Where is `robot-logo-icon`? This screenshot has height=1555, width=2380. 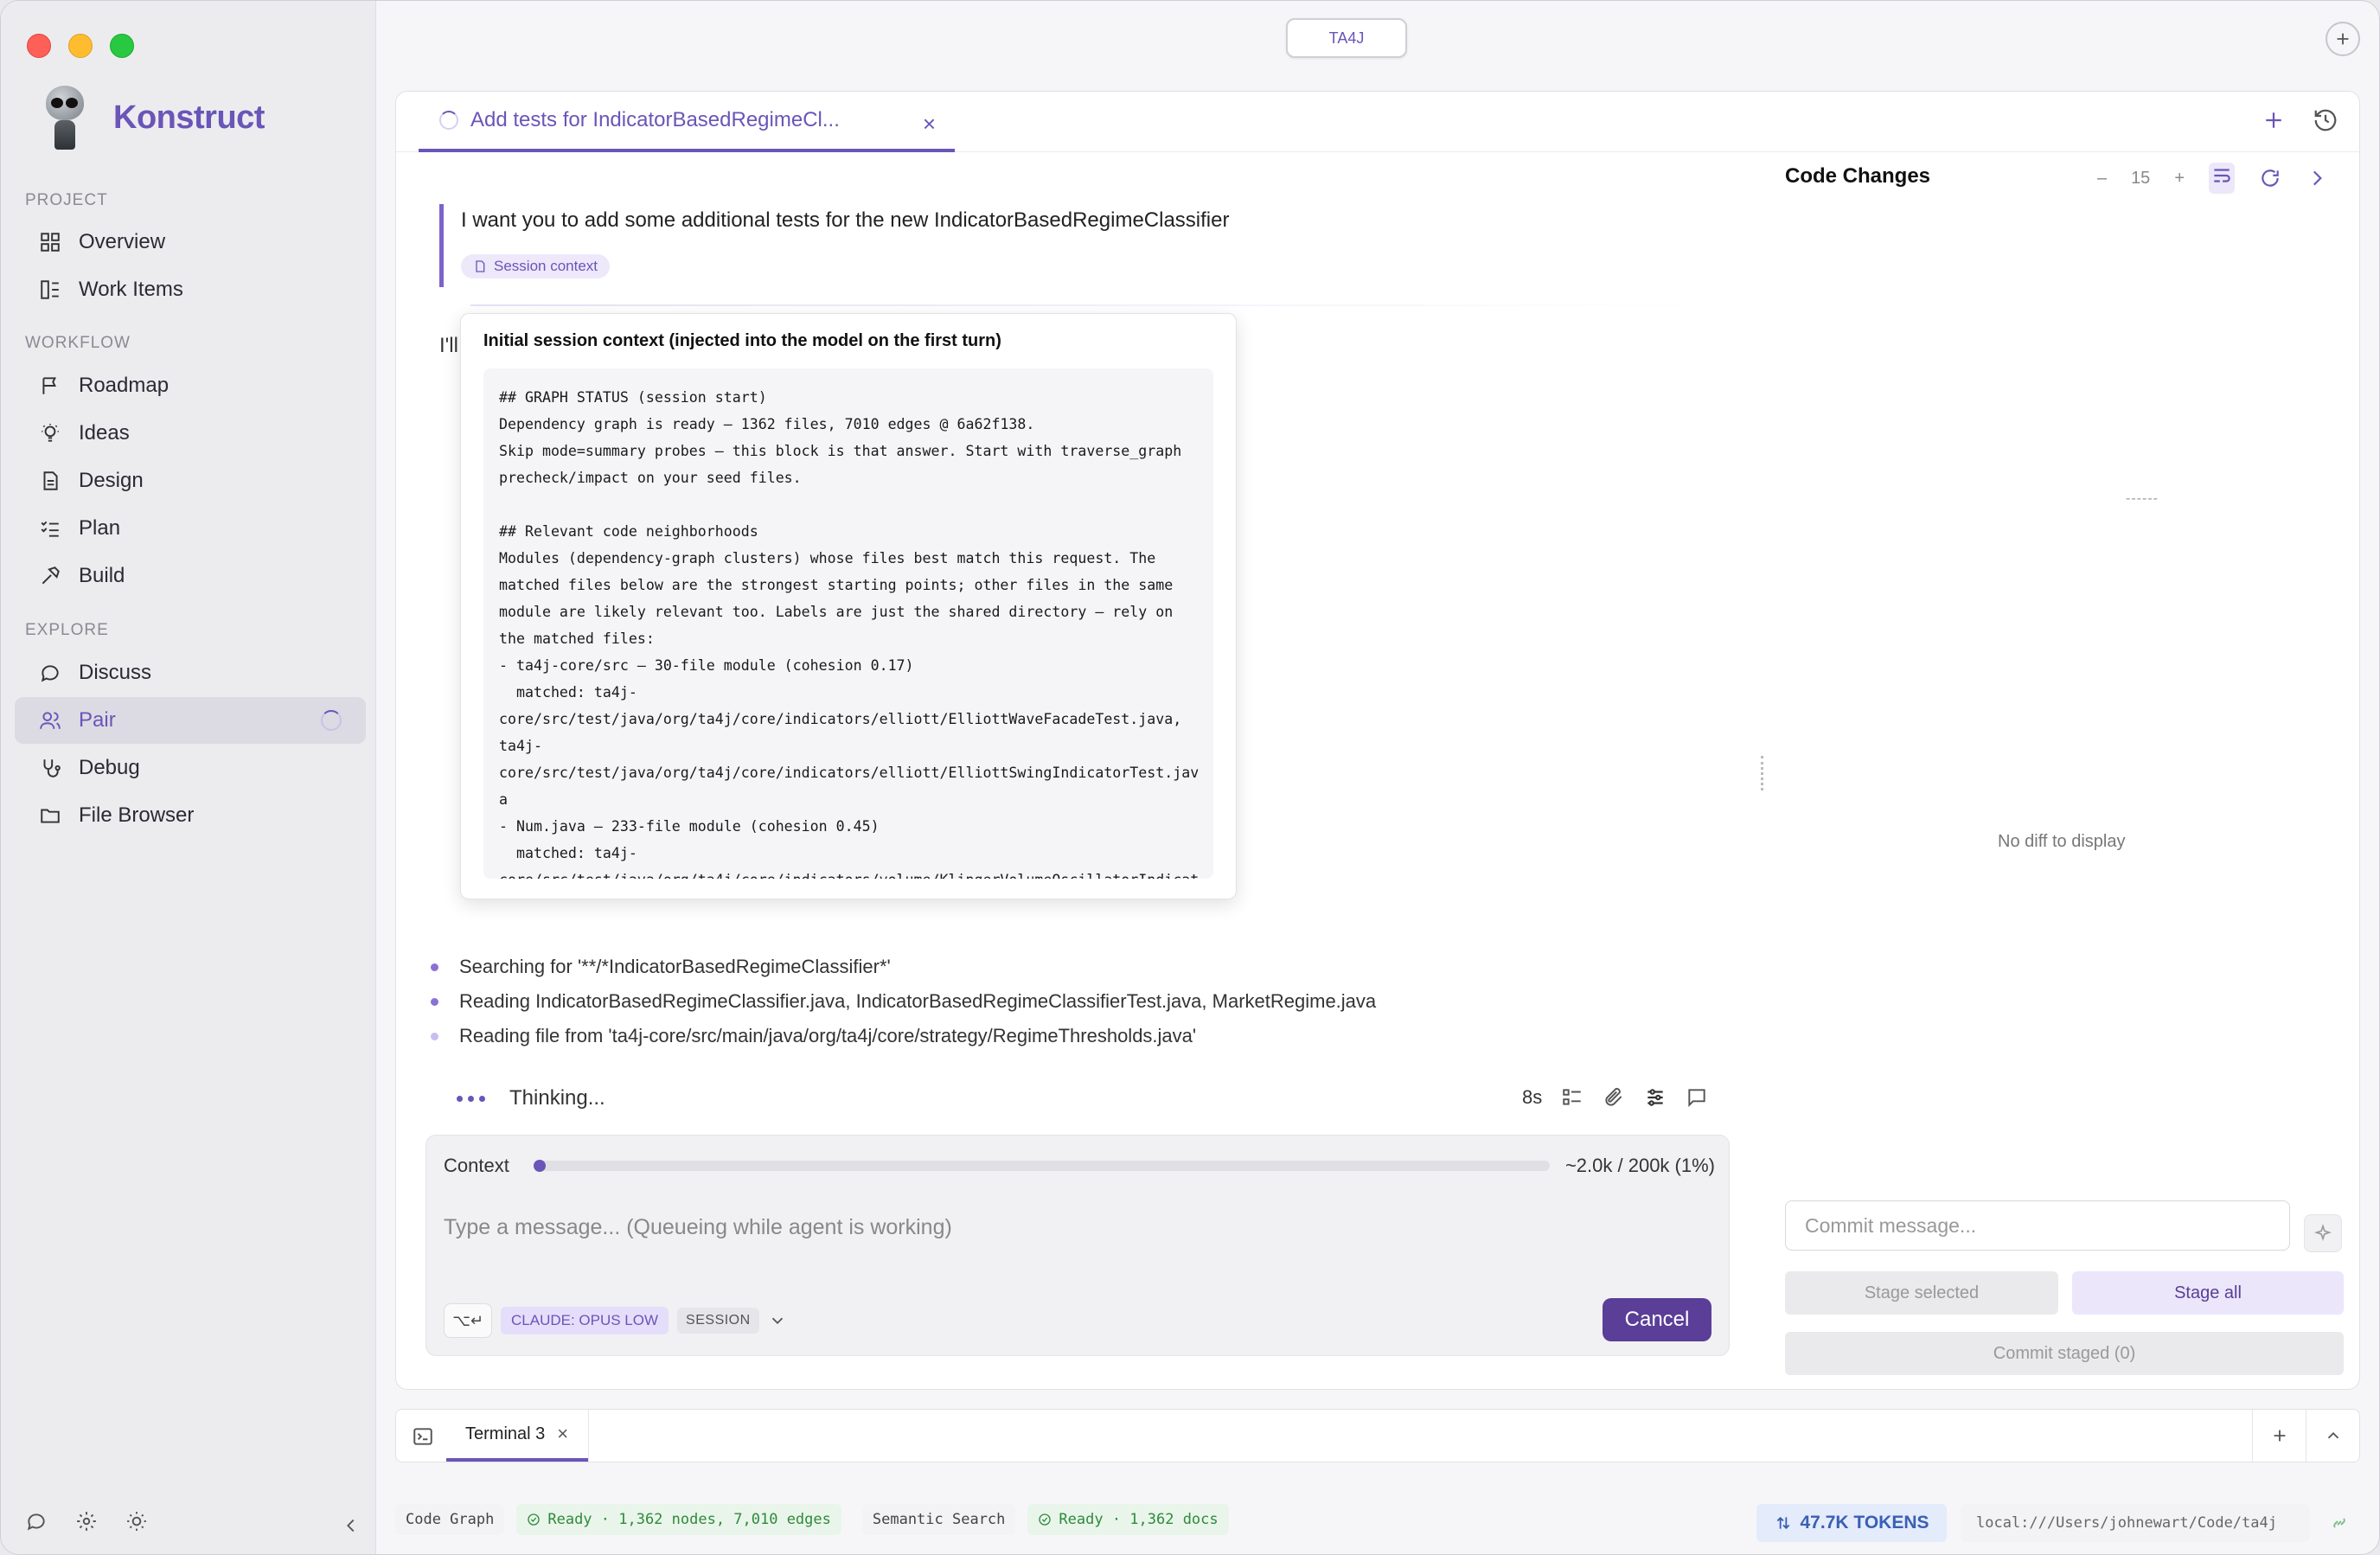
robot-logo-icon is located at coordinates (65, 118).